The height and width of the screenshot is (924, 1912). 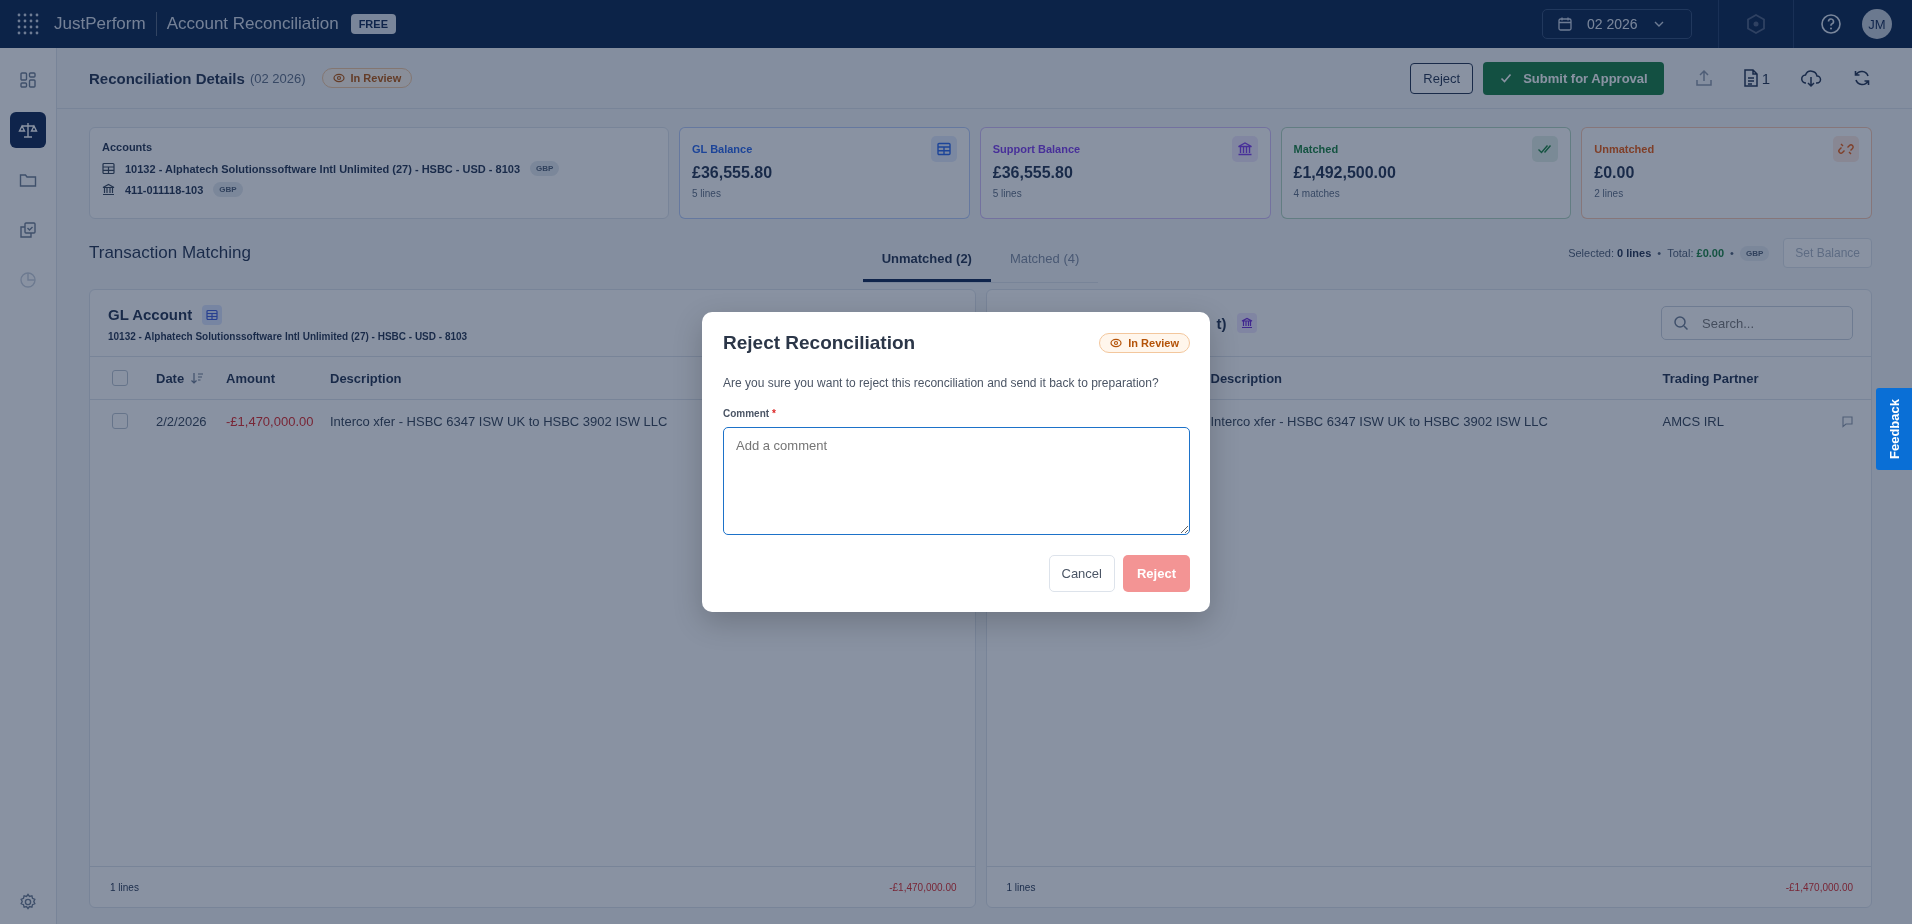 I want to click on card-label: GL Balance, so click(x=722, y=149).